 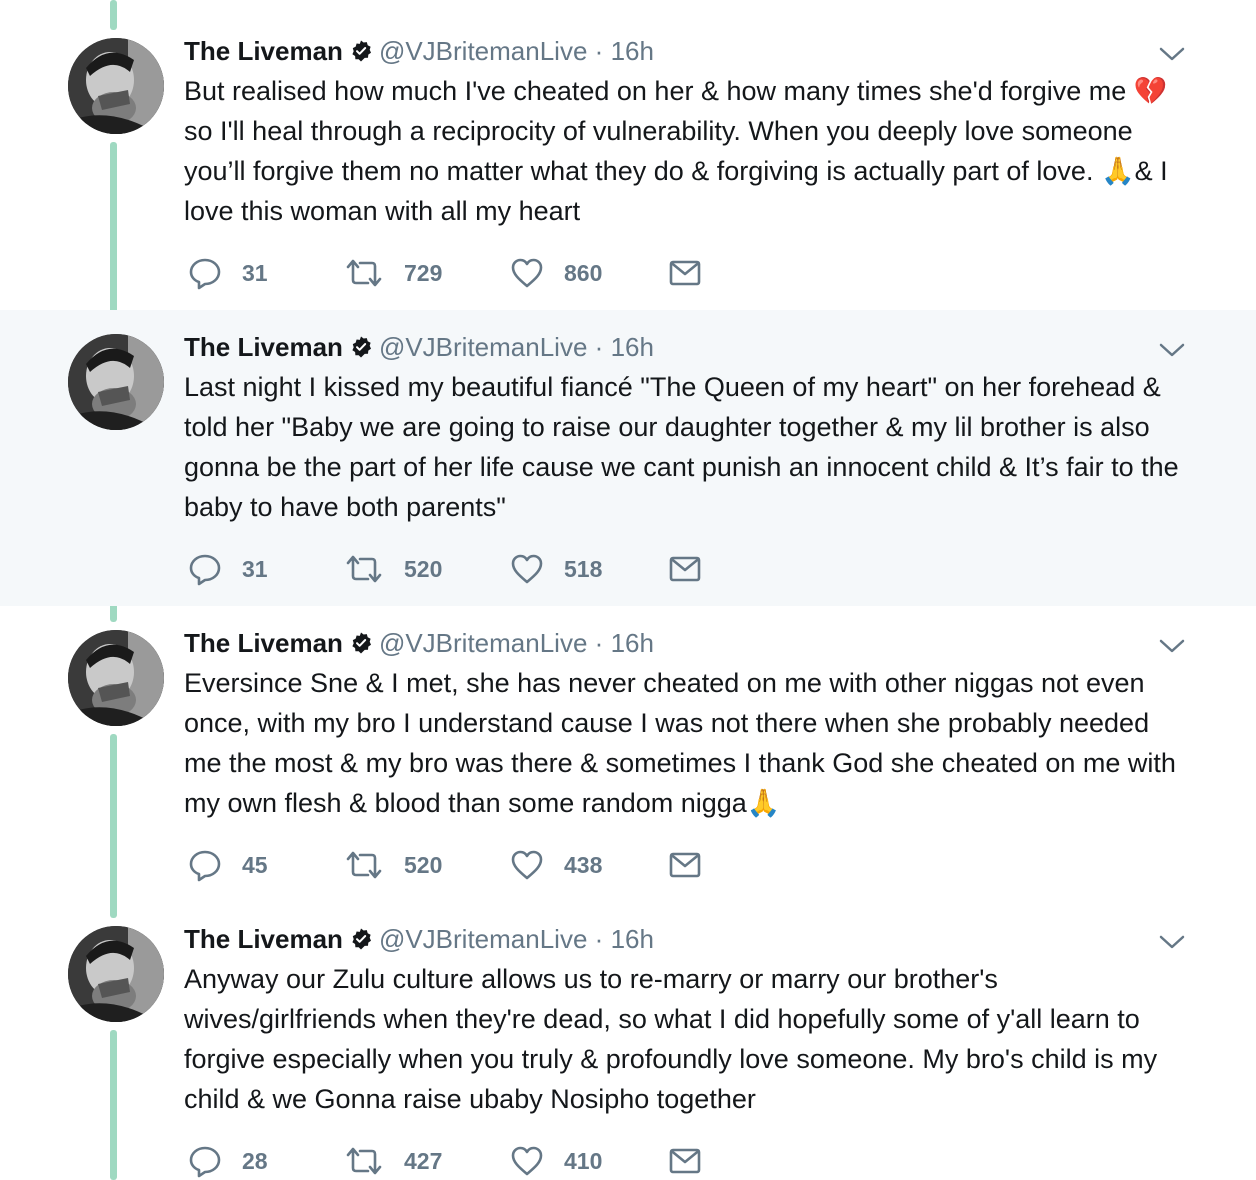 I want to click on retweet-count: 427, so click(x=423, y=1160).